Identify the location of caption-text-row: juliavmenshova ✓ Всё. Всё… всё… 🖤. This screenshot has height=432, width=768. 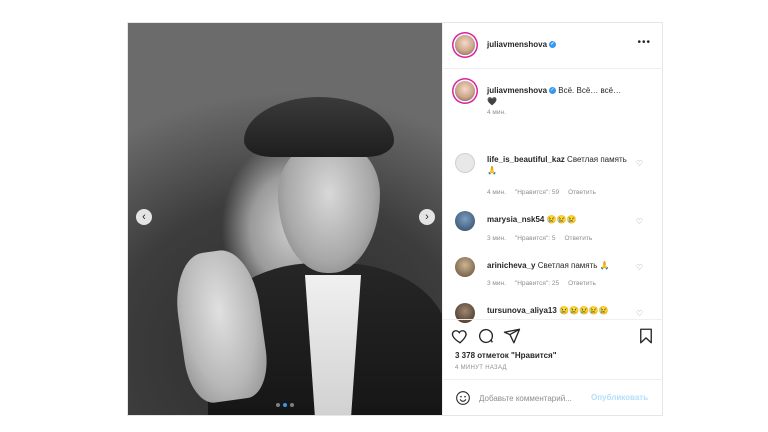
(560, 96).